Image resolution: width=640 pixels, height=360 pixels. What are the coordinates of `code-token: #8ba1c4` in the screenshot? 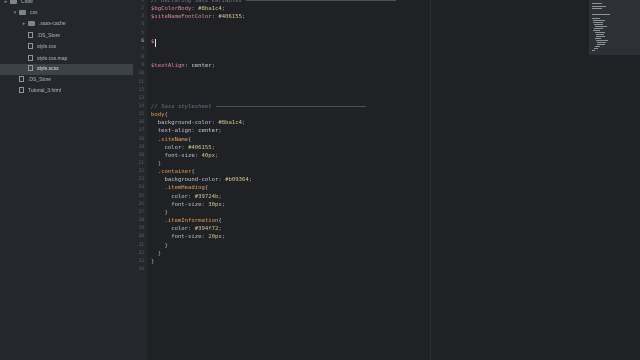 It's located at (230, 123).